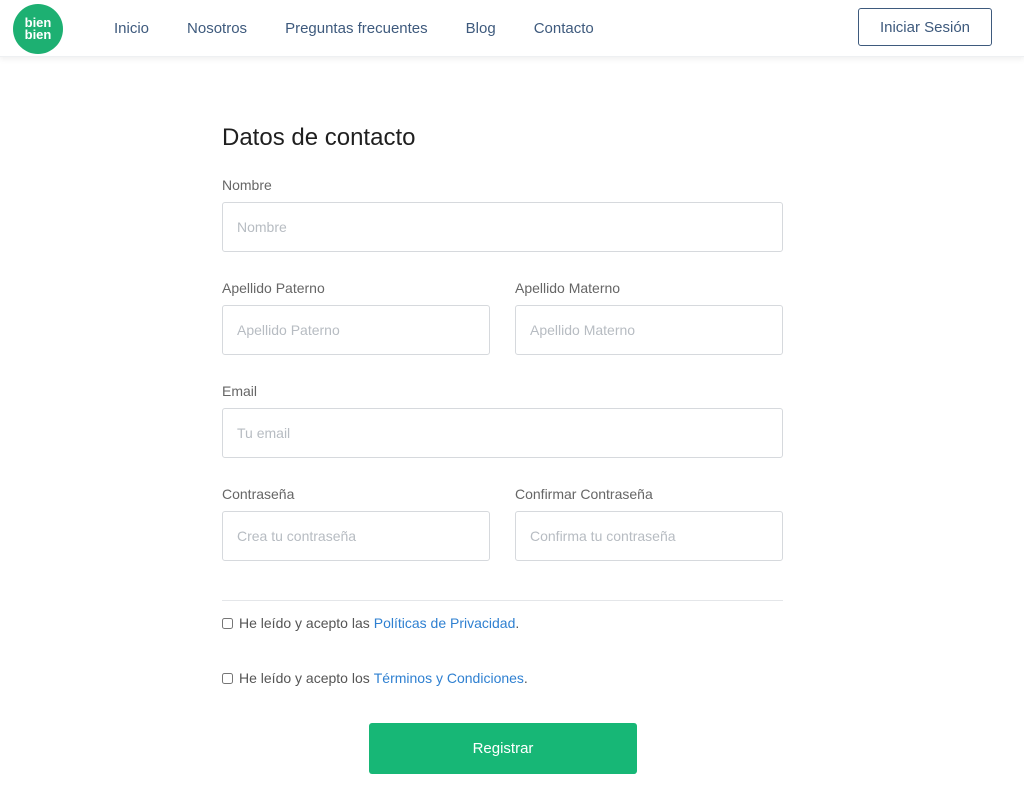 The width and height of the screenshot is (1024, 795). Describe the element at coordinates (247, 185) in the screenshot. I see `nombre-label: Nombre` at that location.